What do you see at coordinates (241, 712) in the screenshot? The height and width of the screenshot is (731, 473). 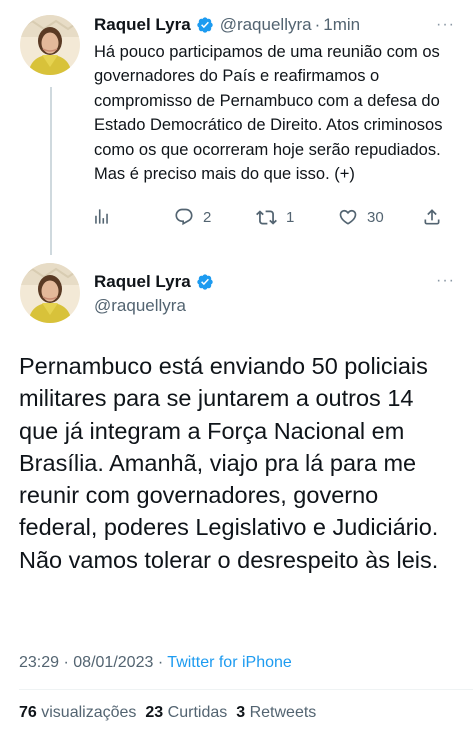 I see `retweets-count: 3` at bounding box center [241, 712].